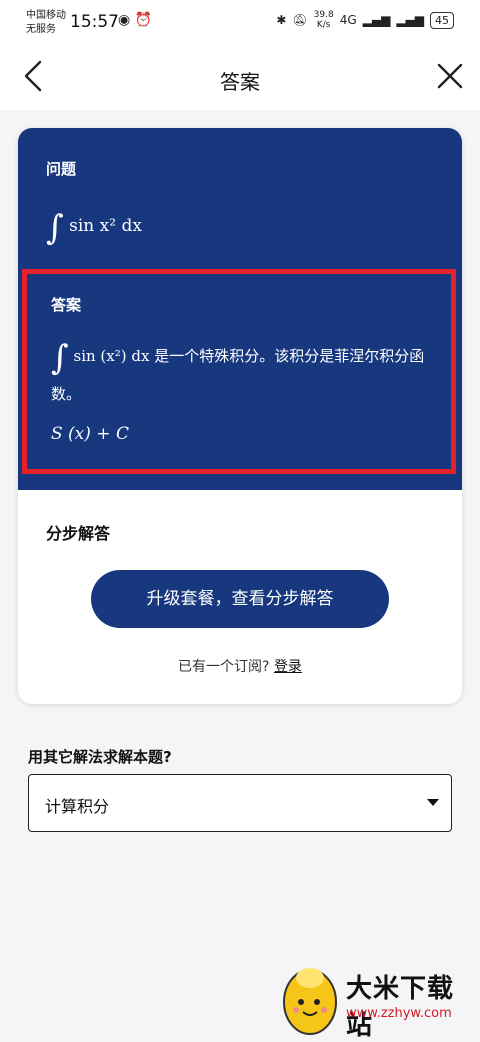 The width and height of the screenshot is (480, 1042). What do you see at coordinates (300, 20) in the screenshot?
I see `mute-icon: 🔕︎` at bounding box center [300, 20].